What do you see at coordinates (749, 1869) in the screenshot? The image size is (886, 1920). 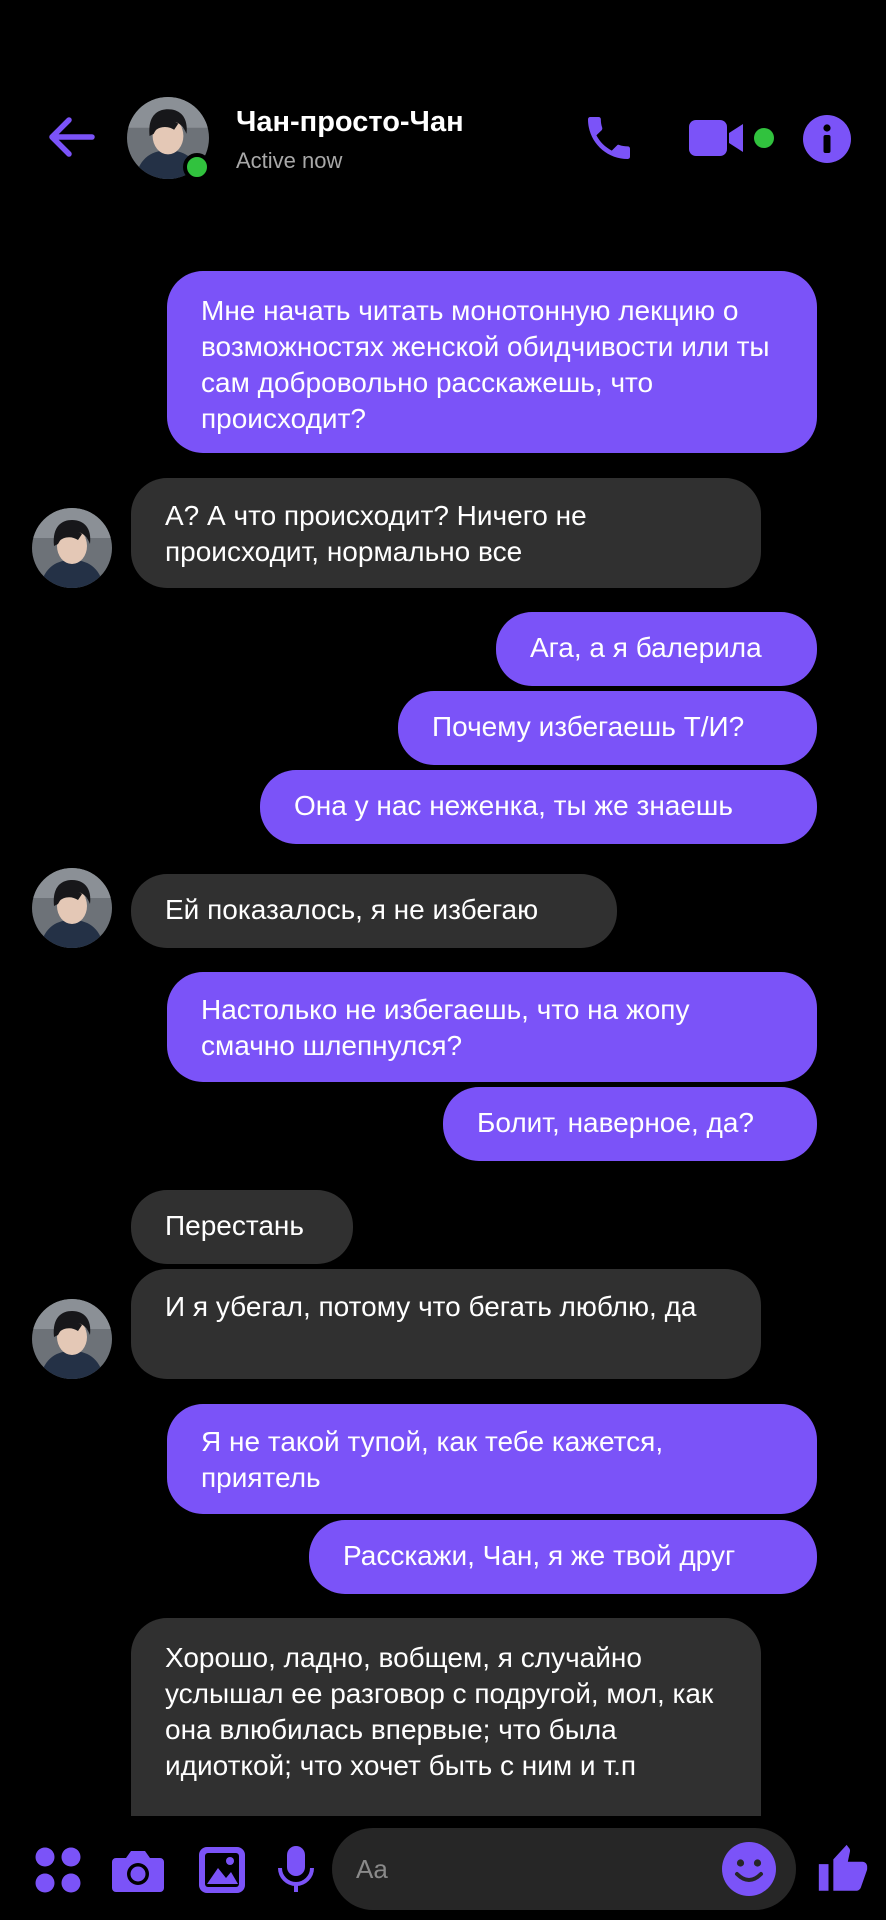 I see `emoji-icon` at bounding box center [749, 1869].